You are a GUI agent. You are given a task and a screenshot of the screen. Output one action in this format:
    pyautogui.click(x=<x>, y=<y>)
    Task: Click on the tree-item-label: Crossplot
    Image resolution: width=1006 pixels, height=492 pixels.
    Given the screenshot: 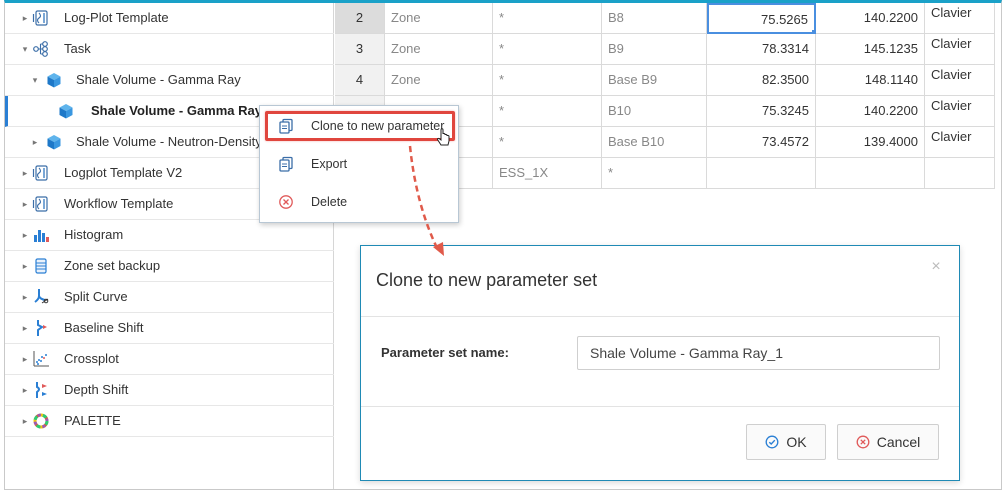 What is the action you would take?
    pyautogui.click(x=91, y=358)
    